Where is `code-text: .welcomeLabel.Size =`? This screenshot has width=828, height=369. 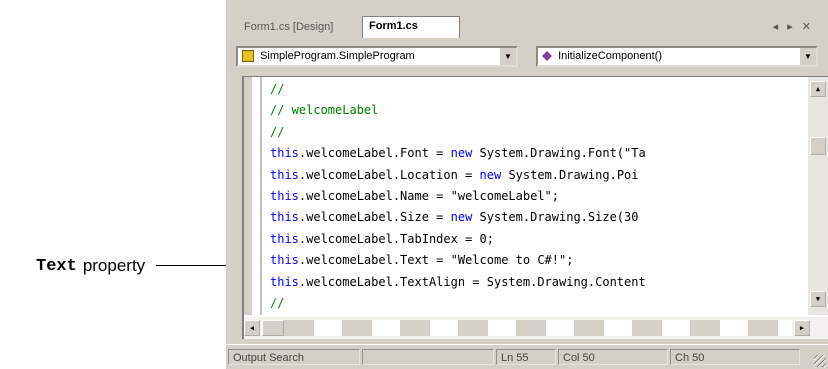 code-text: .welcomeLabel.Size = is located at coordinates (374, 217).